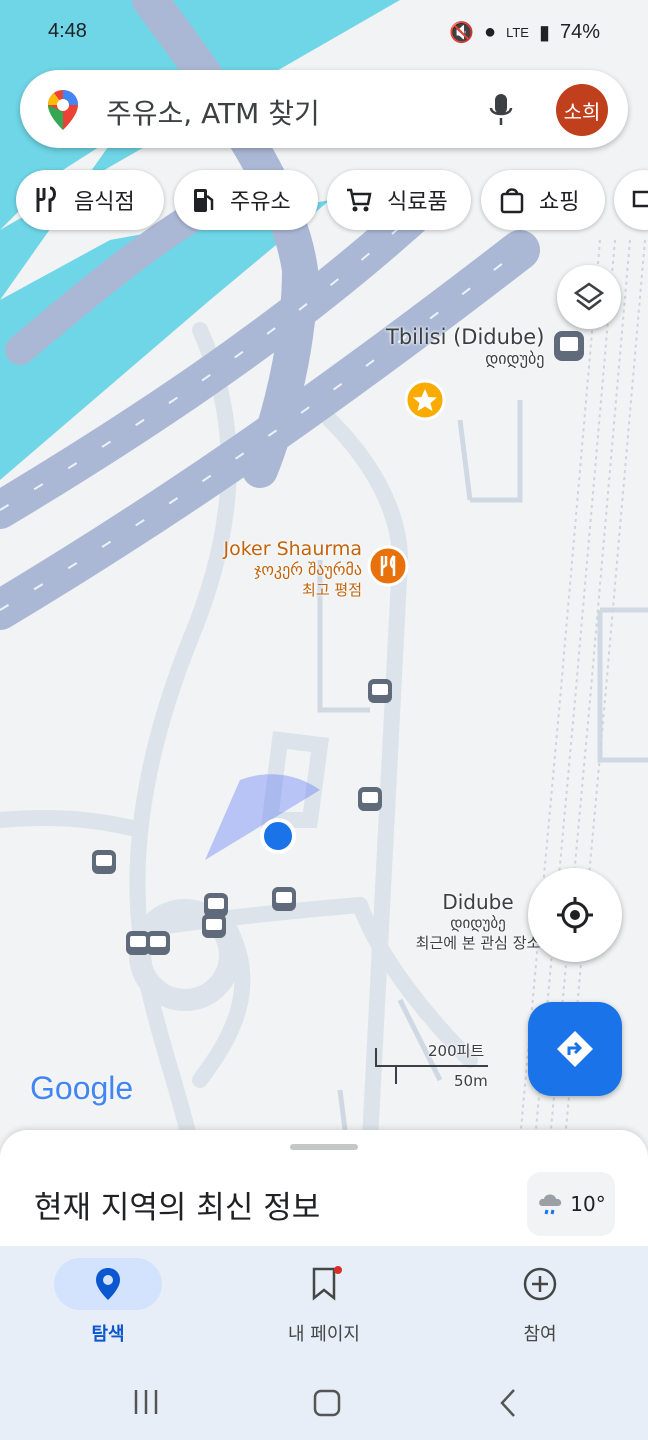 Image resolution: width=648 pixels, height=1440 pixels. What do you see at coordinates (465, 337) in the screenshot?
I see `place-name: Tbilisi (Didube)` at bounding box center [465, 337].